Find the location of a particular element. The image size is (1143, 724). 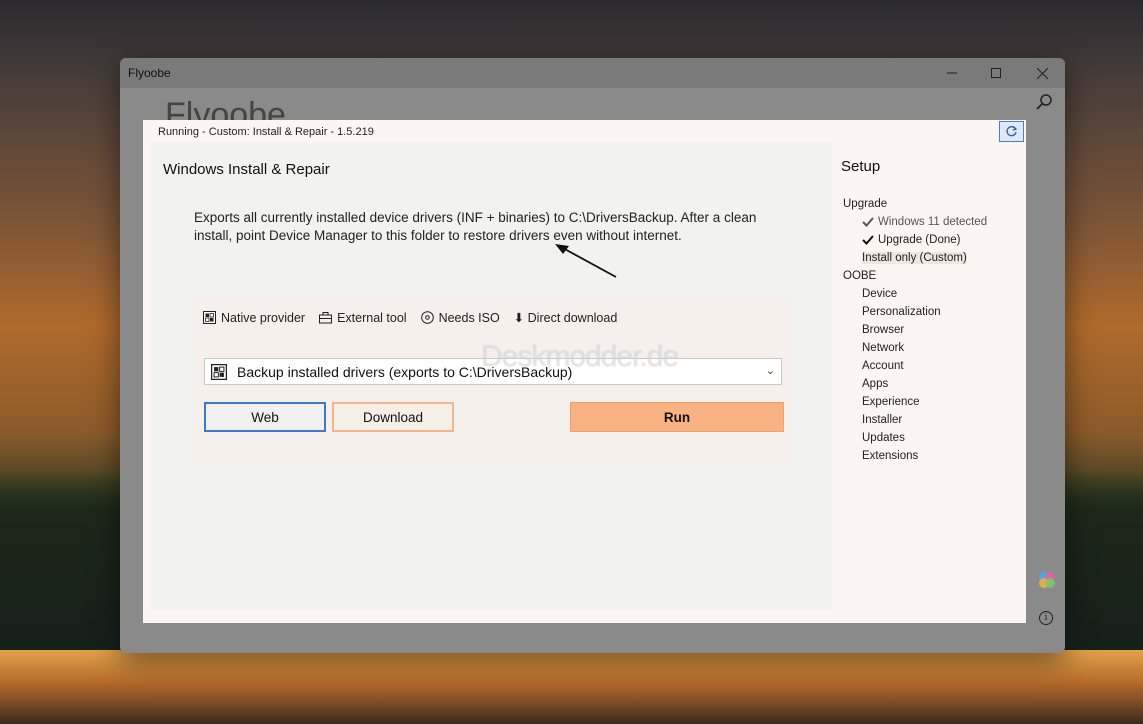

copilot-icon is located at coordinates (1047, 580).